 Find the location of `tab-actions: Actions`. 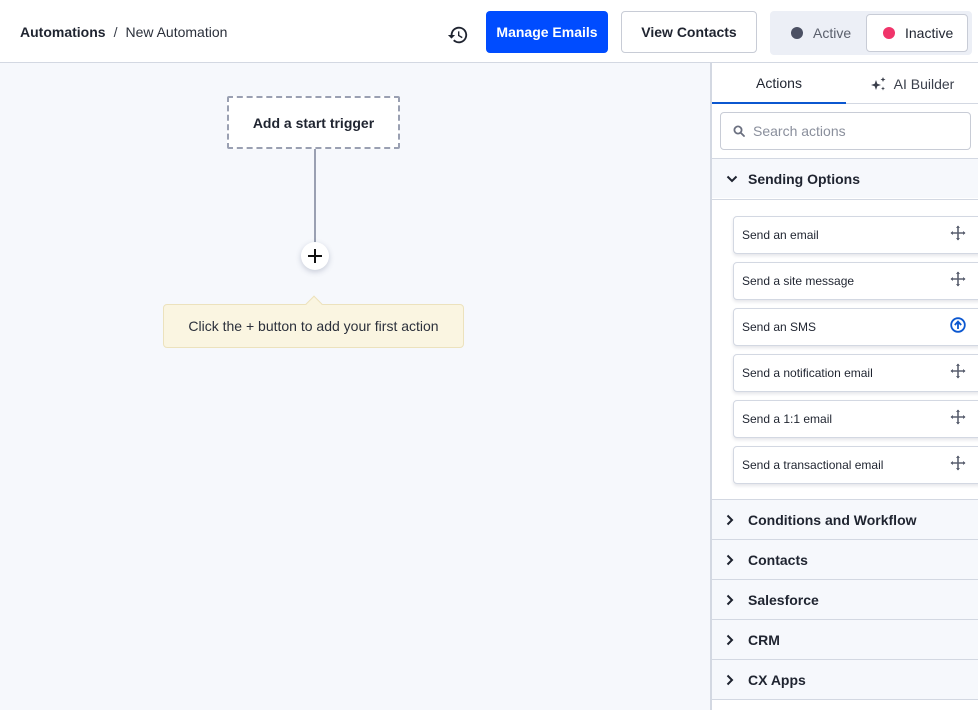

tab-actions: Actions is located at coordinates (779, 83).